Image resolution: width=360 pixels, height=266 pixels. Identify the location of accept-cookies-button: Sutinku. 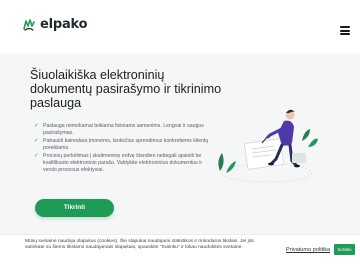
(344, 249).